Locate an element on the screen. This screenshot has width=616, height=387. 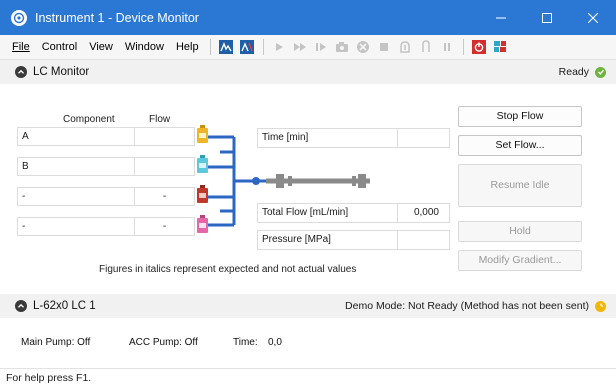
ready-status-text: Ready is located at coordinates (573, 72).